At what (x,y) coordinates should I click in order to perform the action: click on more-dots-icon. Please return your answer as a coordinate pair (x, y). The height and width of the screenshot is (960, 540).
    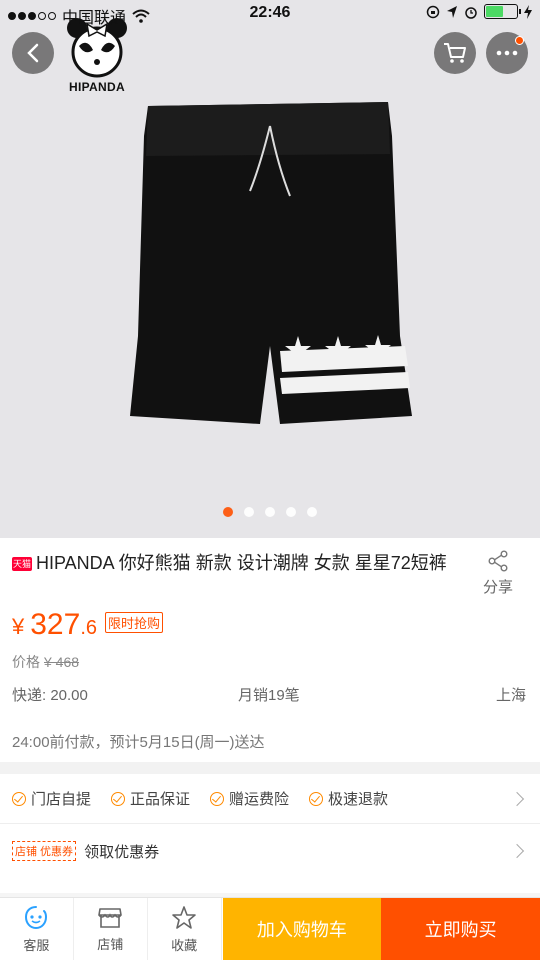
    Looking at the image, I should click on (507, 53).